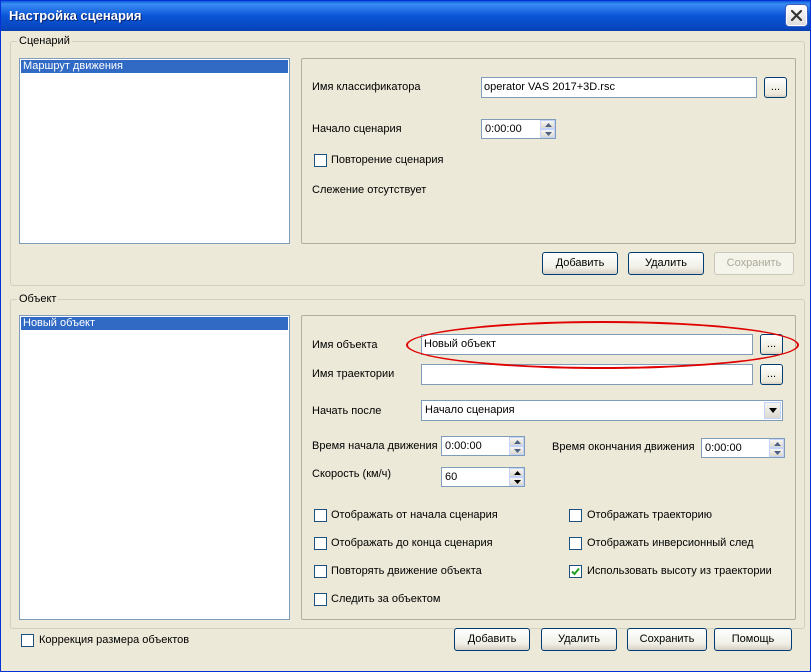 The width and height of the screenshot is (811, 672). I want to click on use-trajectory-height-checkbox, so click(575, 571).